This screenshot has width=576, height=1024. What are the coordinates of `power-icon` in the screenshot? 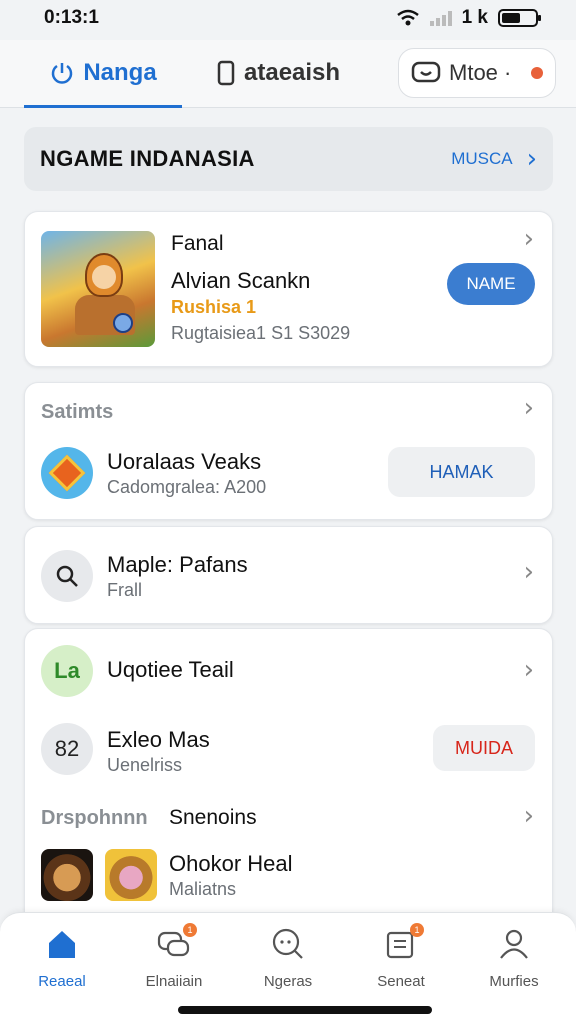 It's located at (62, 73).